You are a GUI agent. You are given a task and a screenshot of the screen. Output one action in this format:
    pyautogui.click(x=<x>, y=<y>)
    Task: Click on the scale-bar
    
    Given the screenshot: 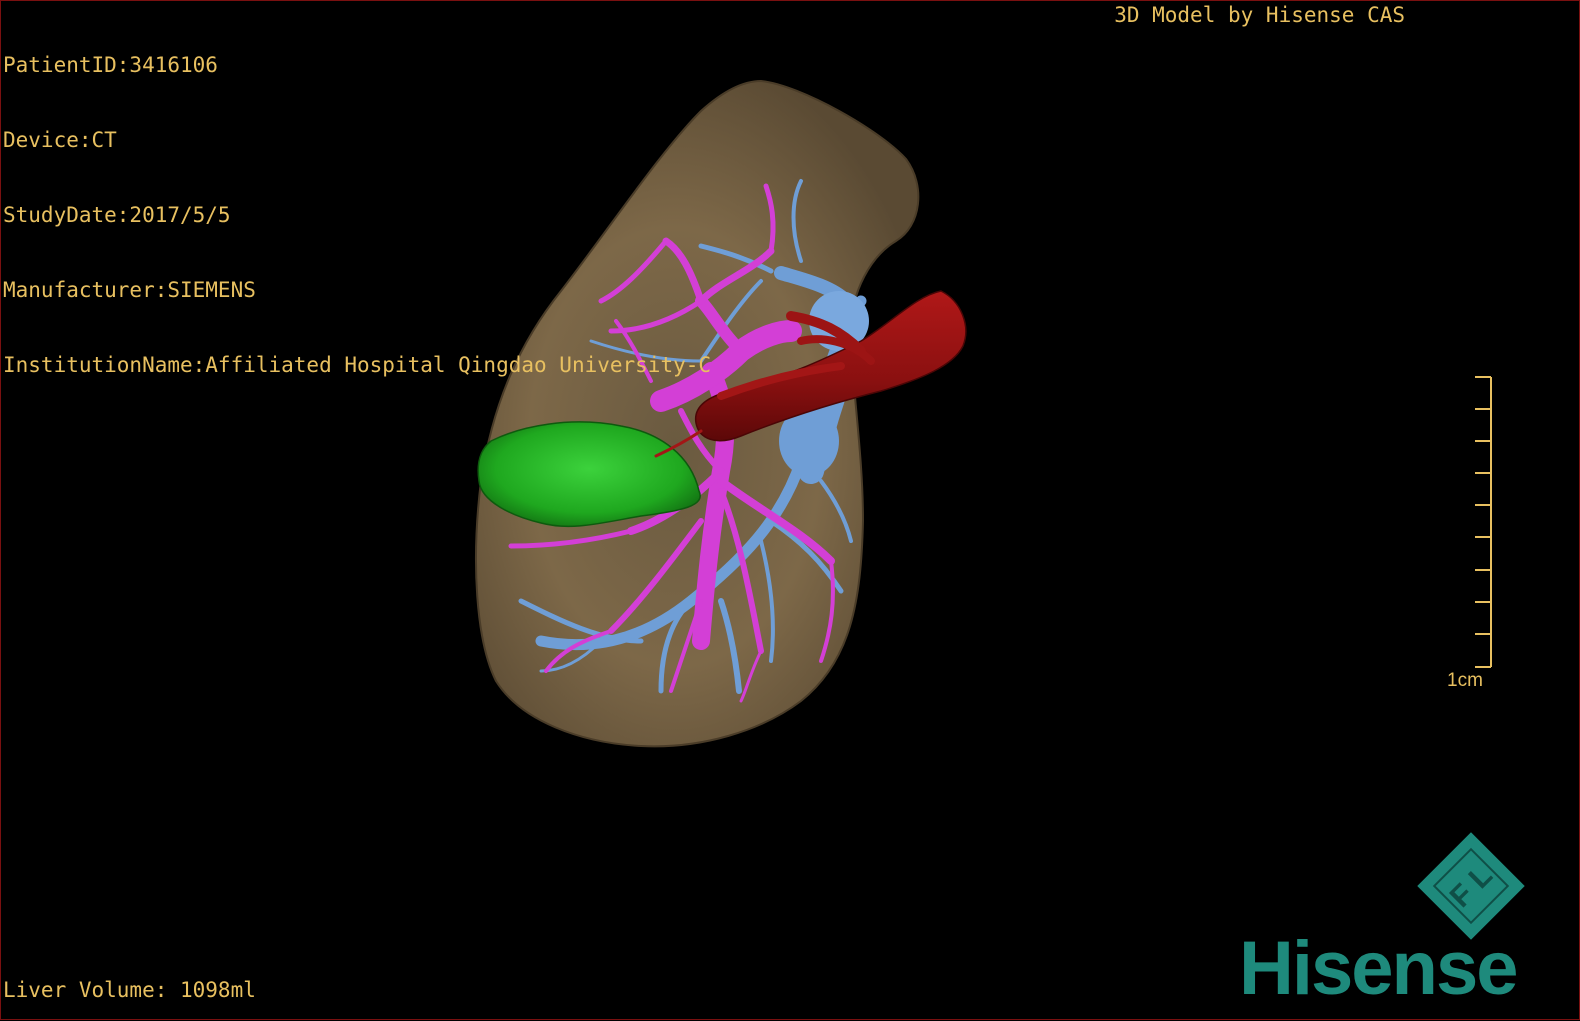 What is the action you would take?
    pyautogui.click(x=1483, y=522)
    